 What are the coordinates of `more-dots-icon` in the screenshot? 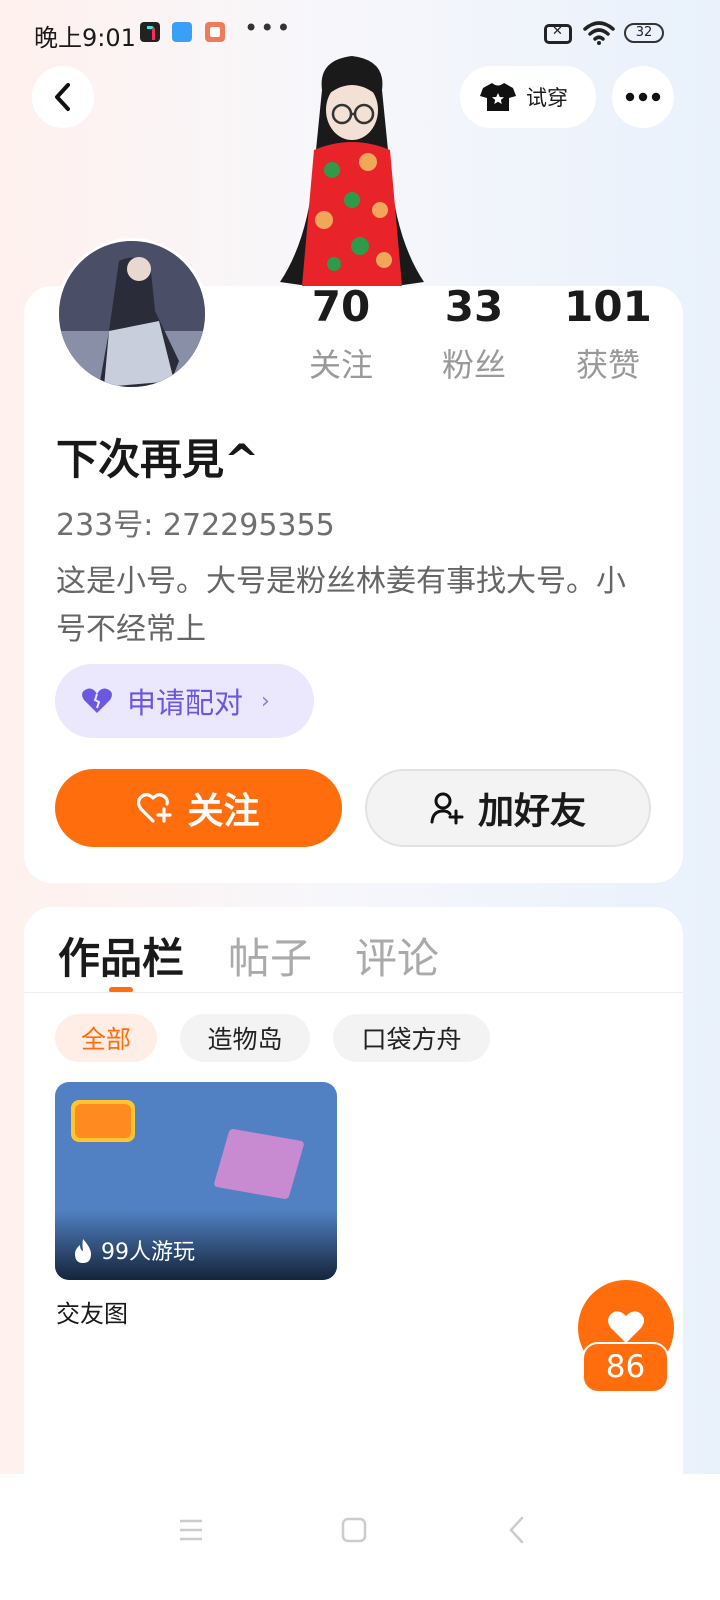 It's located at (643, 97).